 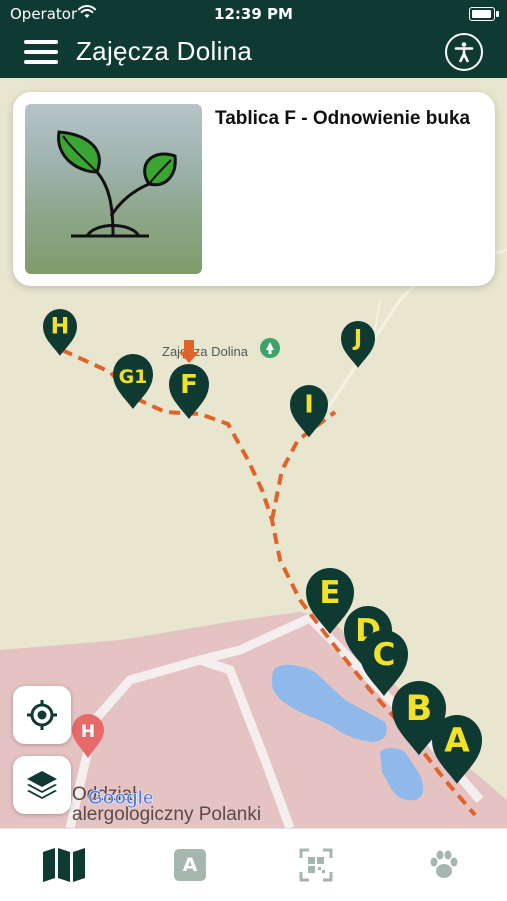 I want to click on layers-icon, so click(x=42, y=785).